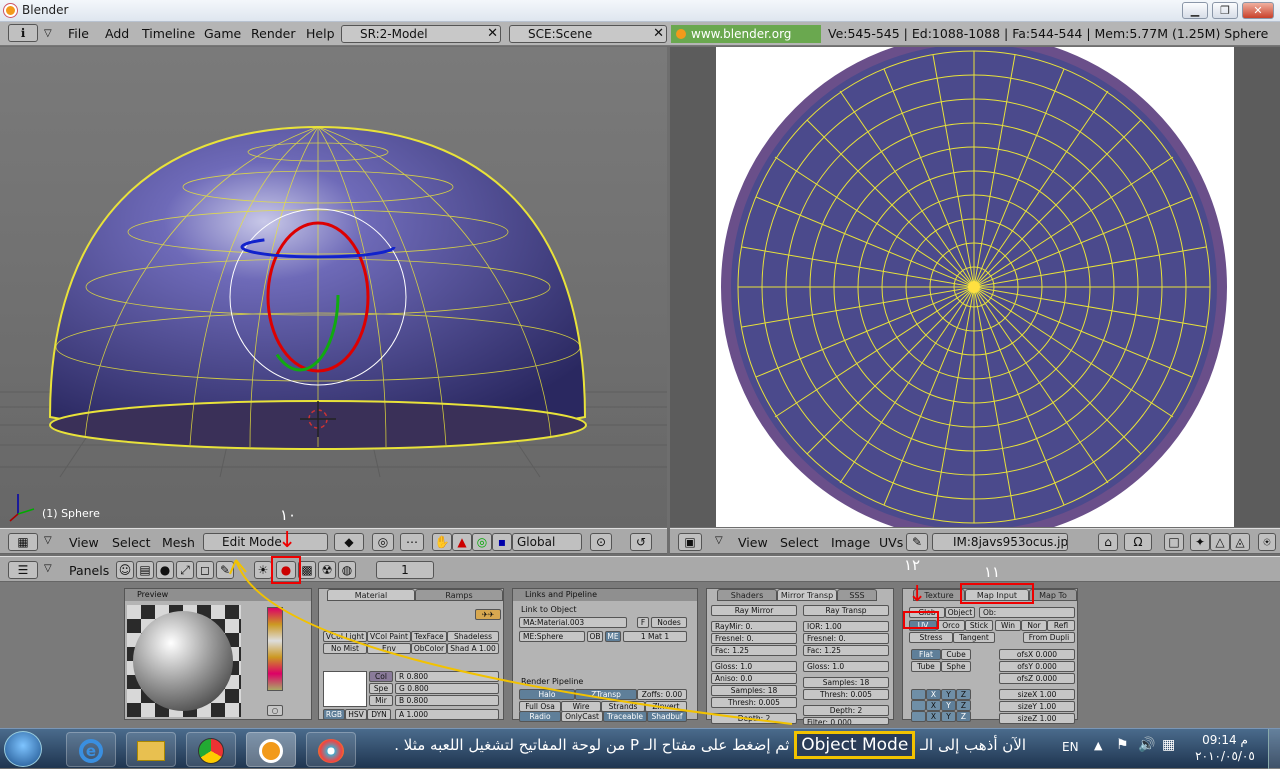 Image resolution: width=1280 pixels, height=769 pixels. Describe the element at coordinates (211, 749) in the screenshot. I see `chrome-icon` at that location.